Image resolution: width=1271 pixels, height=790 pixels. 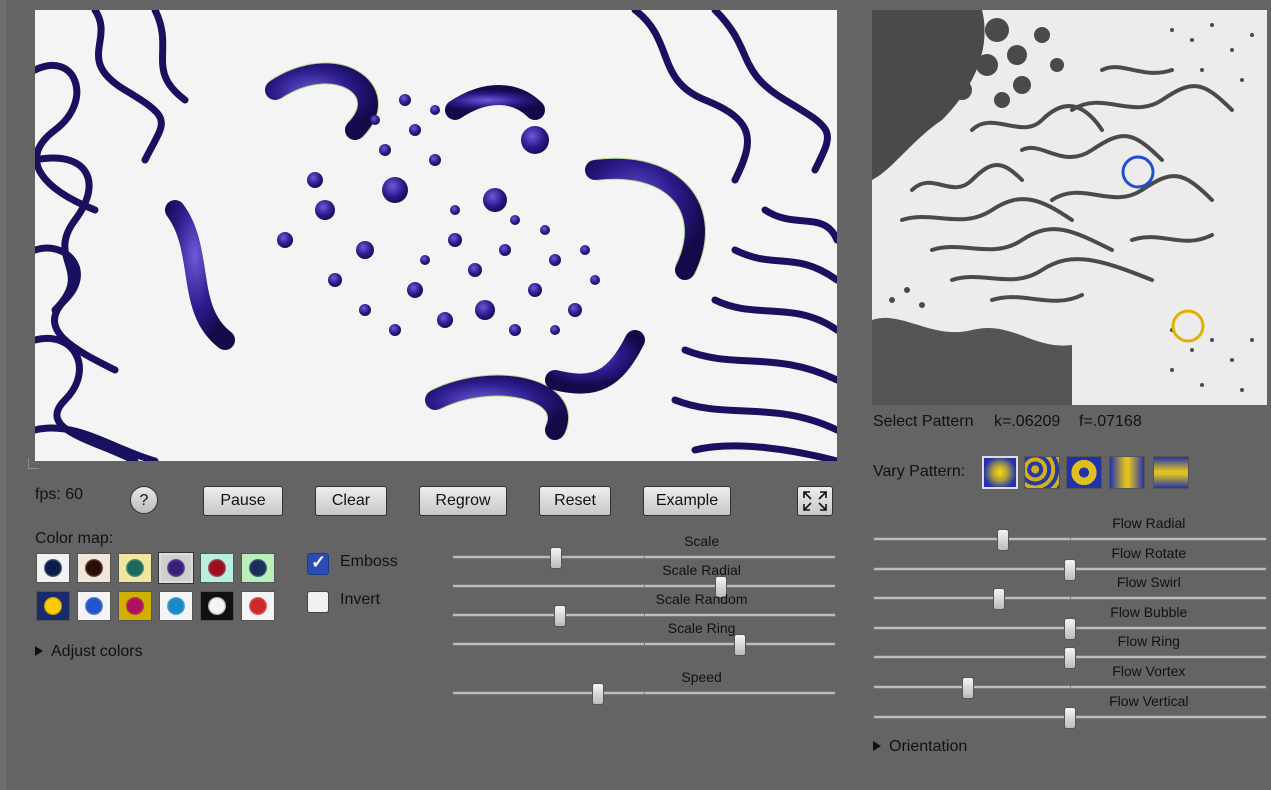 I want to click on invert-label: Invert, so click(x=360, y=599).